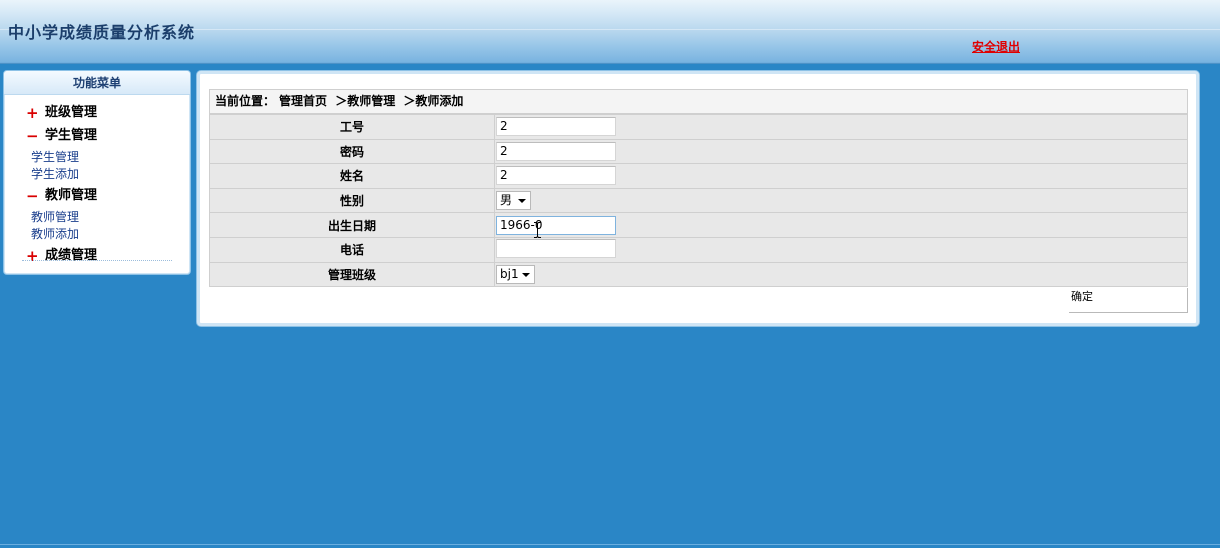  I want to click on sidebar-item-score-management: + 成绩管理, so click(97, 256).